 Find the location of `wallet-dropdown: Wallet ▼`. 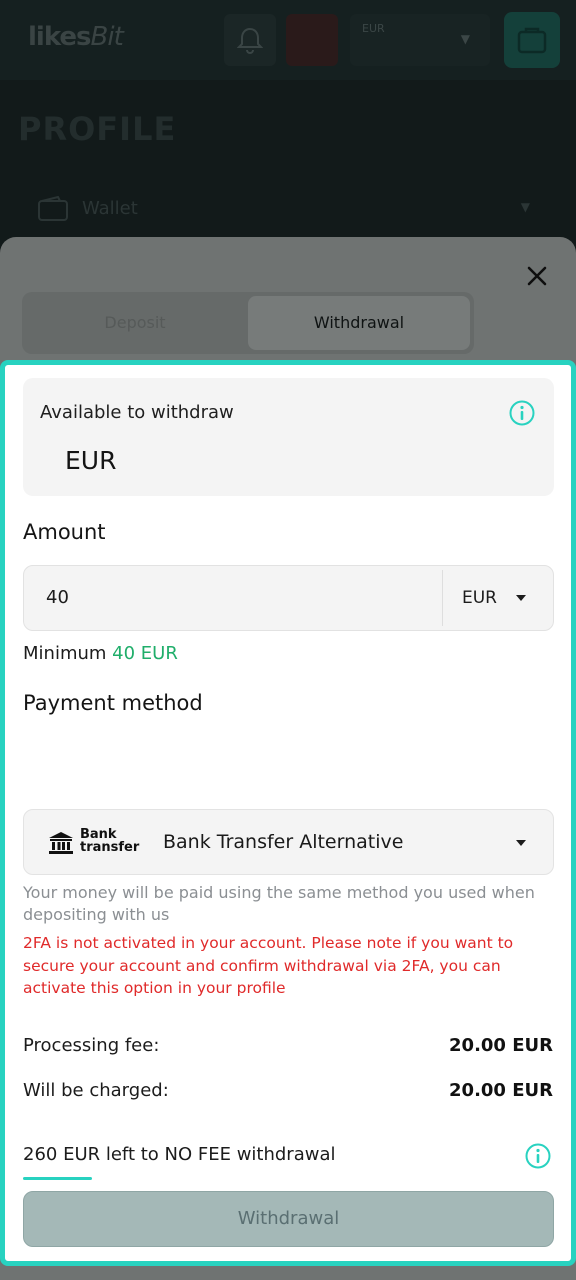

wallet-dropdown: Wallet ▼ is located at coordinates (288, 210).